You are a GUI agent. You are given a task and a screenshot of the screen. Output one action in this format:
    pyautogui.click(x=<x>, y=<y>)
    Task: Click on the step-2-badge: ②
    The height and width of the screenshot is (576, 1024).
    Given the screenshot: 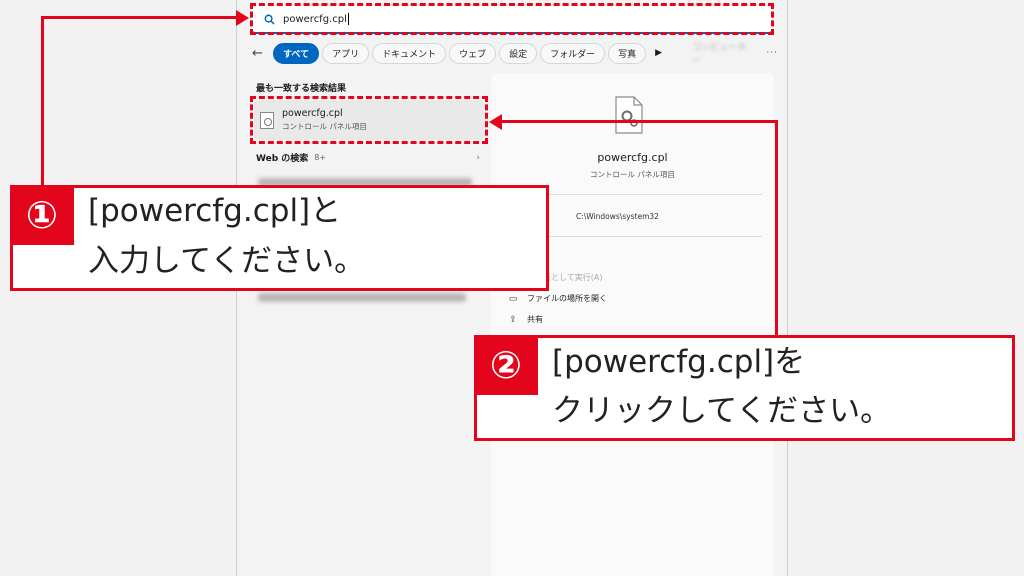 What is the action you would take?
    pyautogui.click(x=506, y=365)
    